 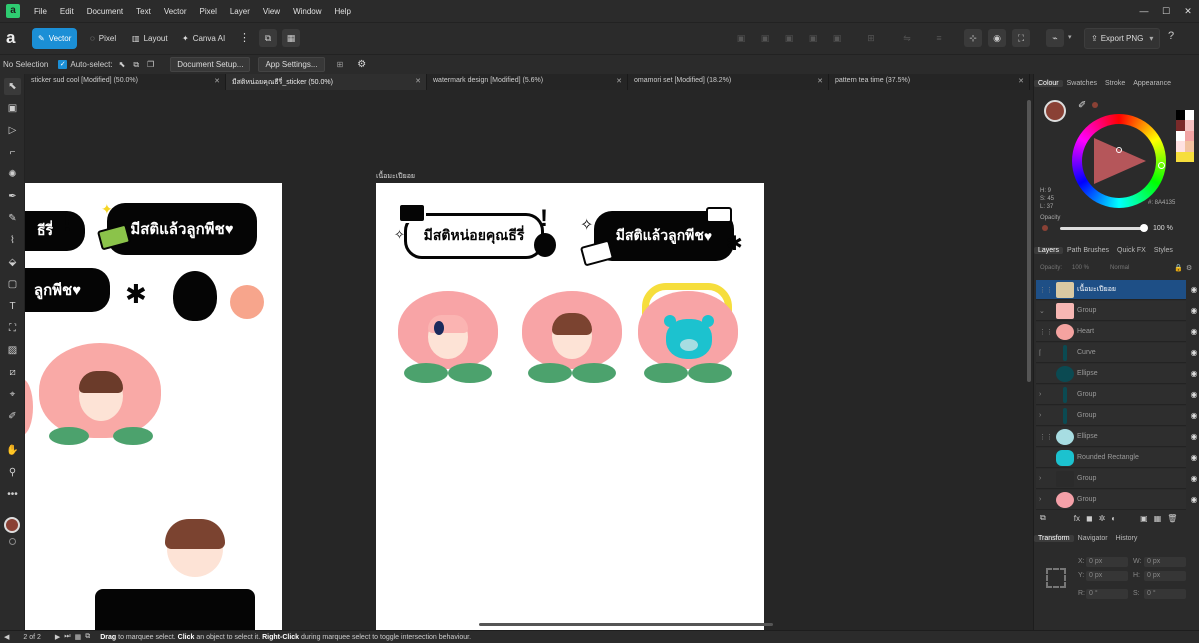 I want to click on fill-color-swatch, so click(x=12, y=525).